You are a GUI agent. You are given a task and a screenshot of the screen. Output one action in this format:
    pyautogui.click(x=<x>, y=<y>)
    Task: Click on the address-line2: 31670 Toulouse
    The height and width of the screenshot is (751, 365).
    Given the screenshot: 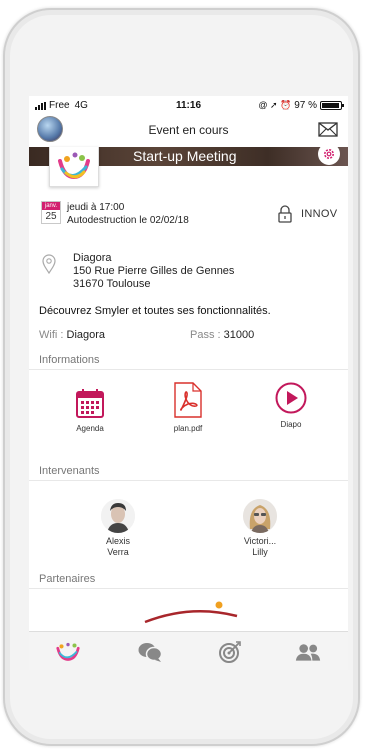 What is the action you would take?
    pyautogui.click(x=111, y=284)
    